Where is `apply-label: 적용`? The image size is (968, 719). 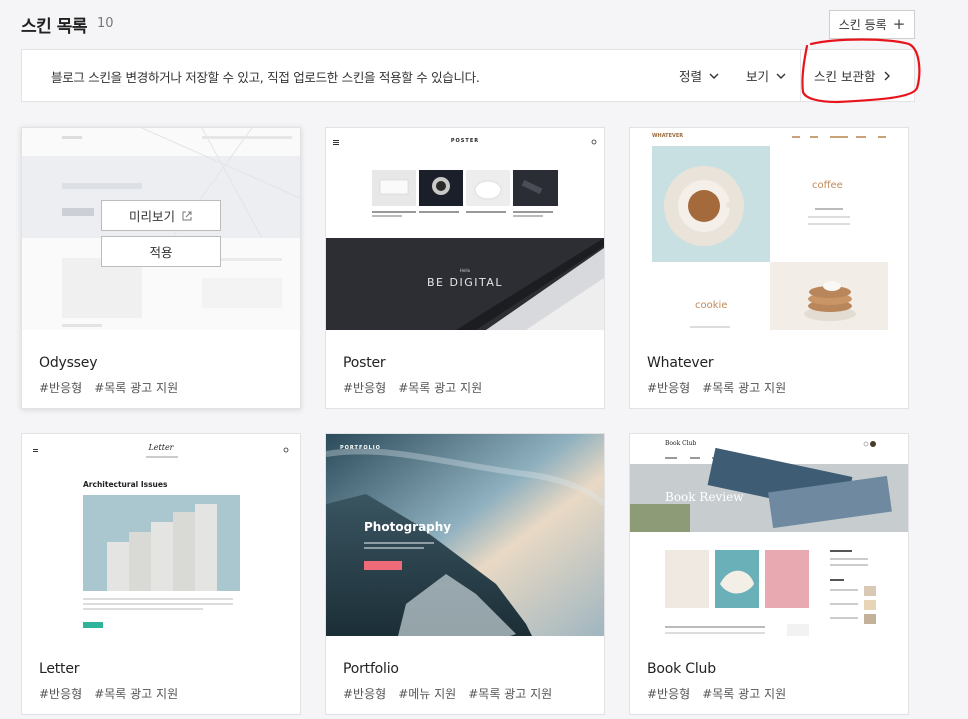
apply-label: 적용 is located at coordinates (161, 252).